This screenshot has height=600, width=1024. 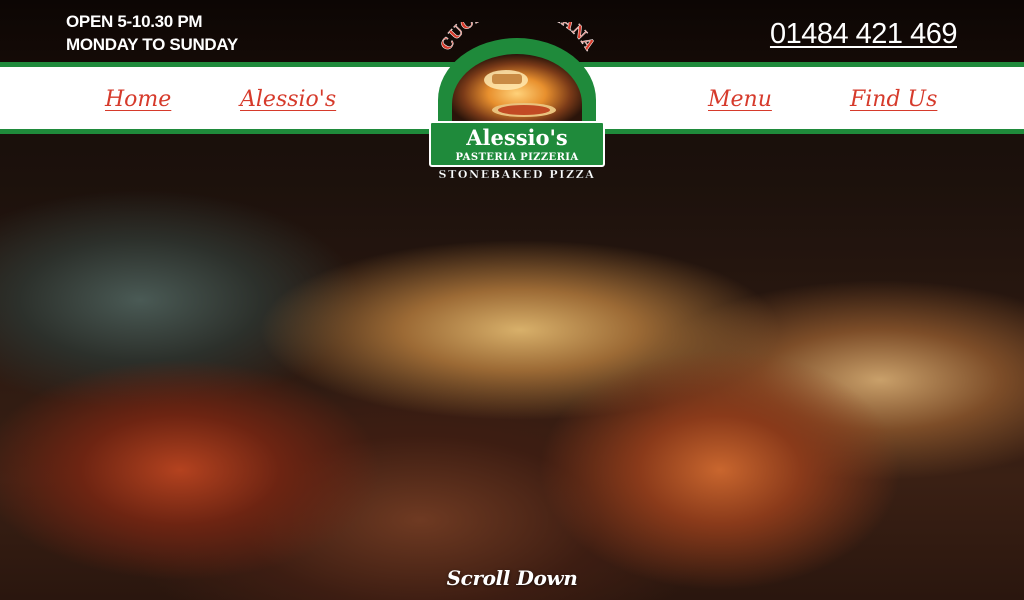 What do you see at coordinates (512, 578) in the screenshot?
I see `scroll-down-link: Scroll Down` at bounding box center [512, 578].